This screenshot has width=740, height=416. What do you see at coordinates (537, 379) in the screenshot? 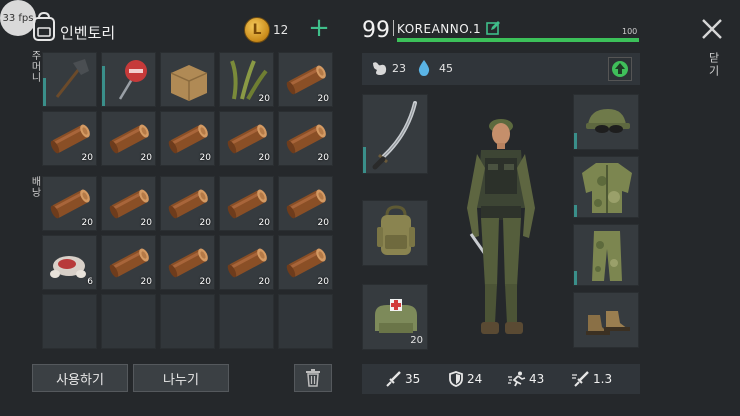
I see `speed-value: 43` at bounding box center [537, 379].